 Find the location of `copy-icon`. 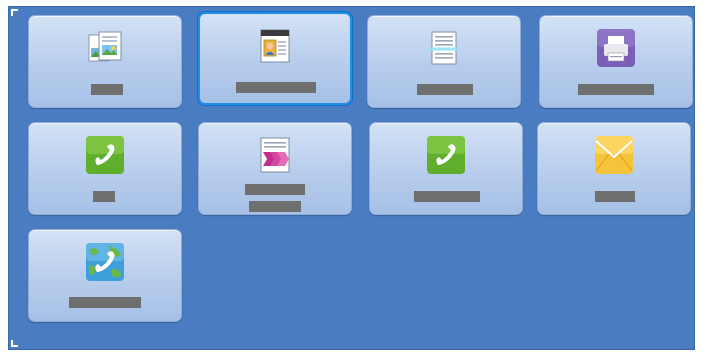

copy-icon is located at coordinates (105, 46).